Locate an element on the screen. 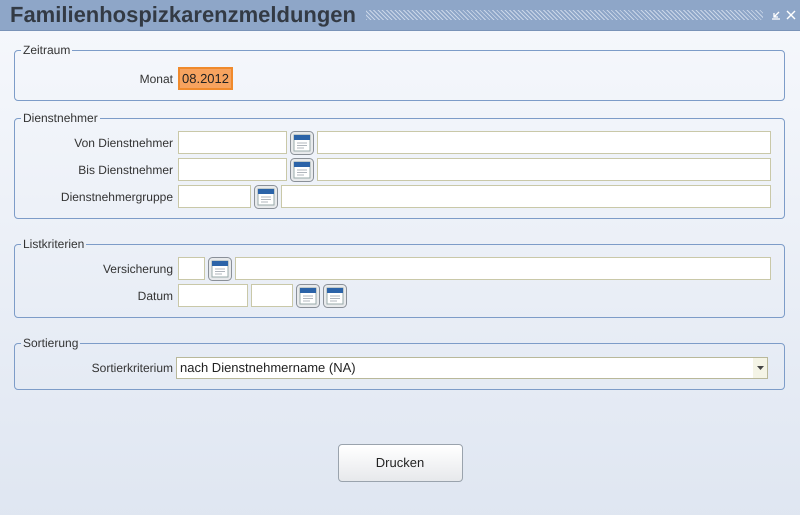 This screenshot has width=800, height=515. field-label: Monat is located at coordinates (156, 79).